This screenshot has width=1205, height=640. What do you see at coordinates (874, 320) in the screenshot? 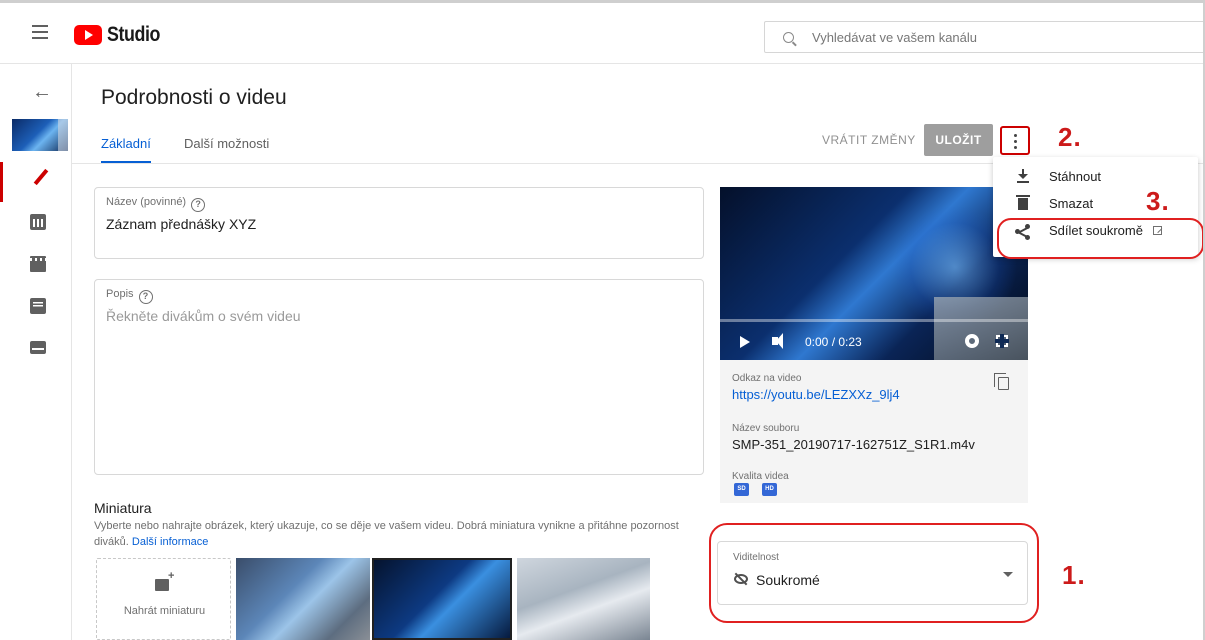
I see `progress-bar` at bounding box center [874, 320].